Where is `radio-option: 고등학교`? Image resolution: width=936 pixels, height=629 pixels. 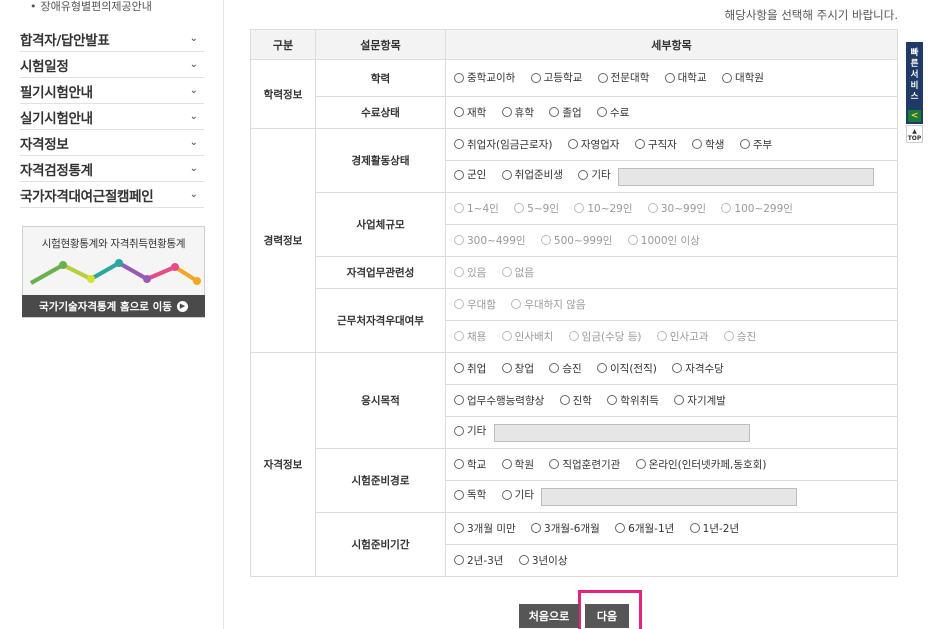
radio-option: 고등학교 is located at coordinates (556, 77).